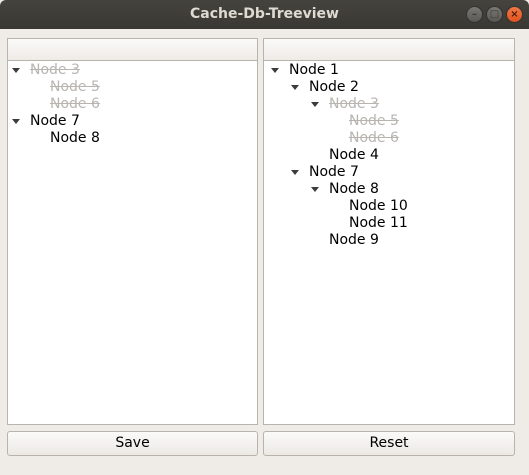  Describe the element at coordinates (389, 240) in the screenshot. I see `tree-row: Node 9` at that location.